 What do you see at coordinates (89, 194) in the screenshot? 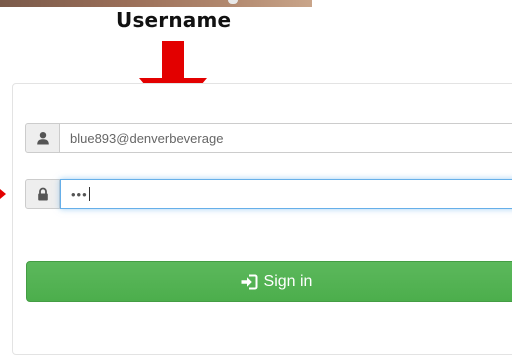
I see `text-caret` at bounding box center [89, 194].